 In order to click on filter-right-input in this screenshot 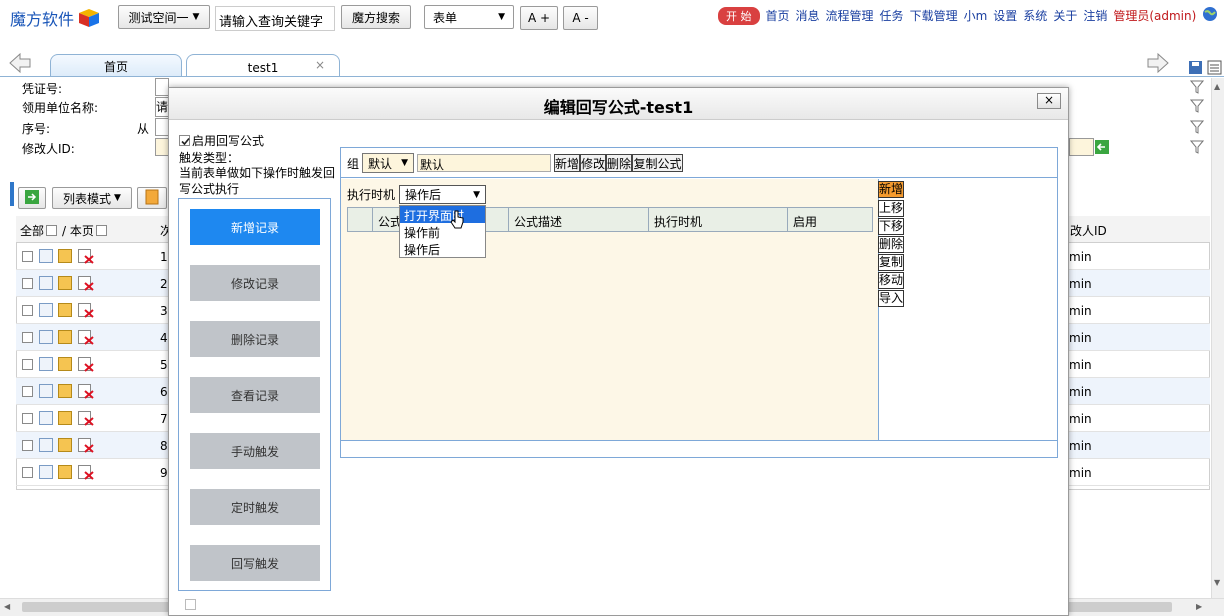, I will do `click(1081, 147)`.